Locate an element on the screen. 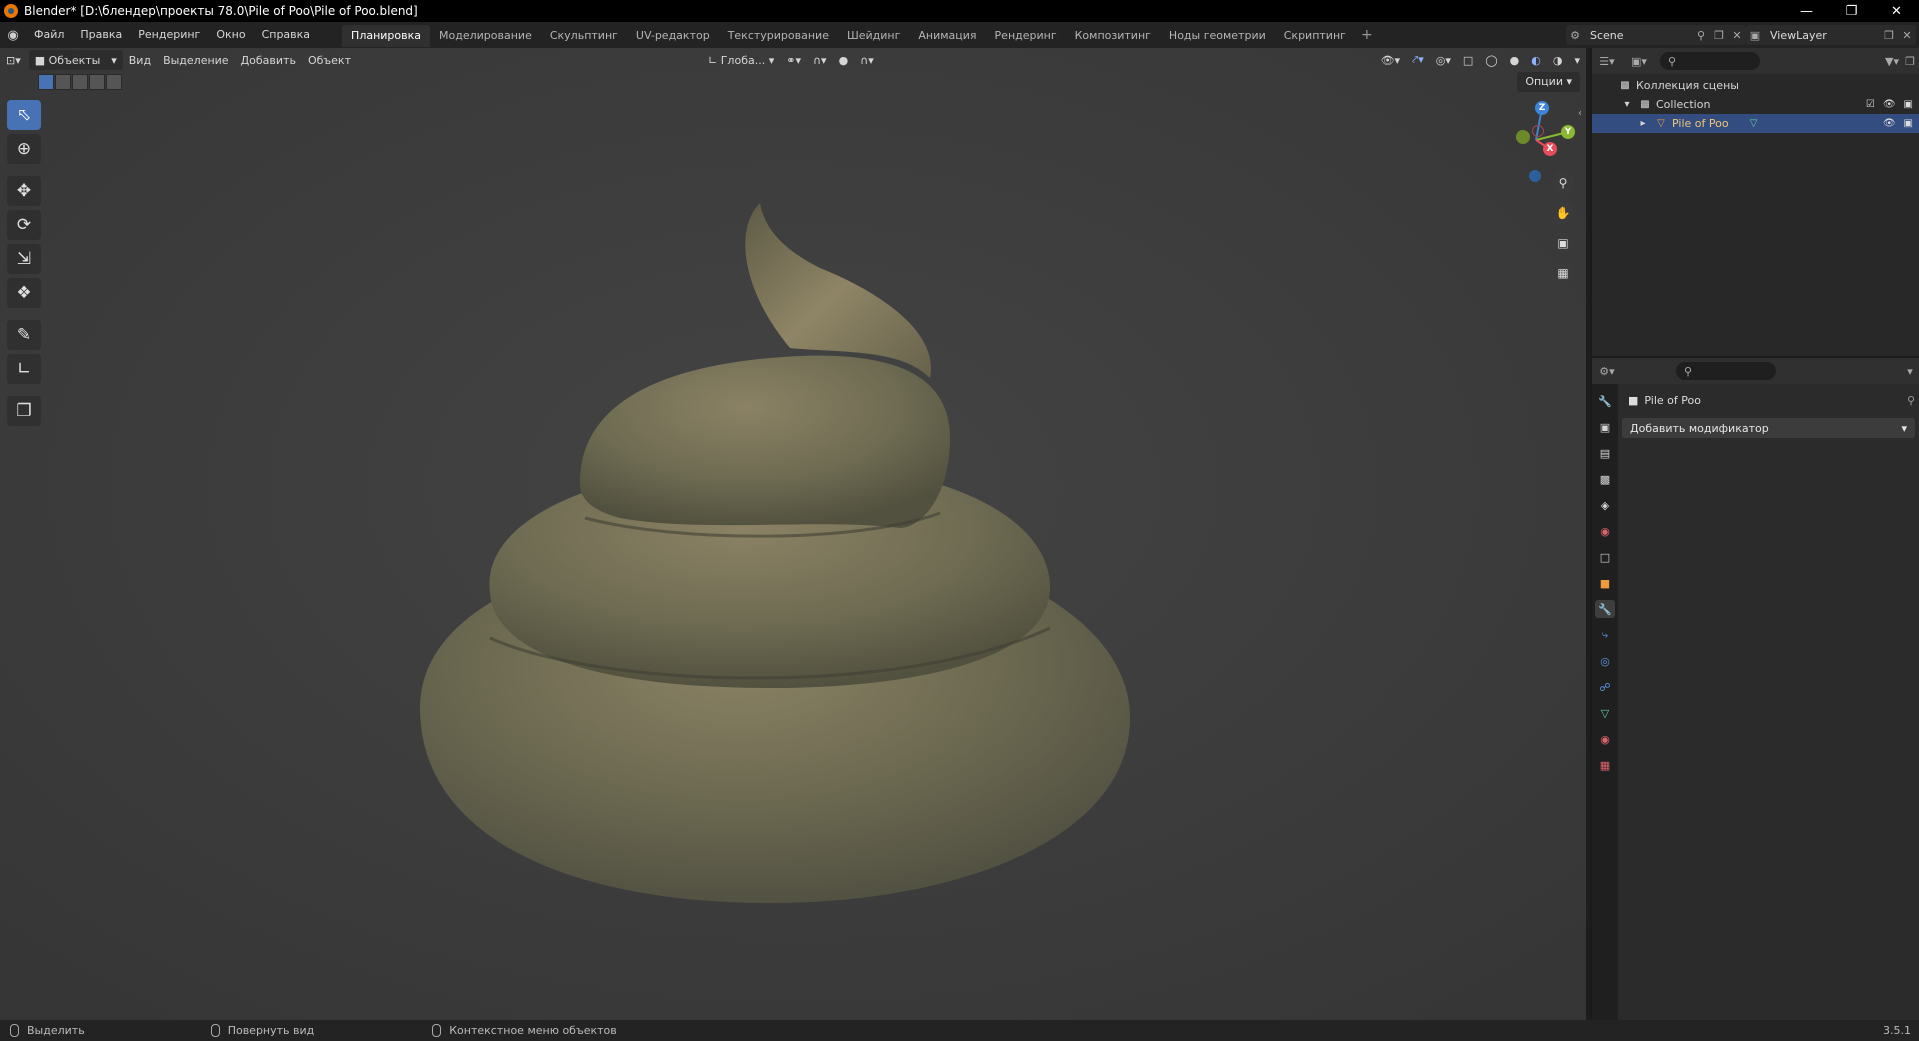 The width and height of the screenshot is (1919, 1041). select-intersect-button is located at coordinates (114, 82).